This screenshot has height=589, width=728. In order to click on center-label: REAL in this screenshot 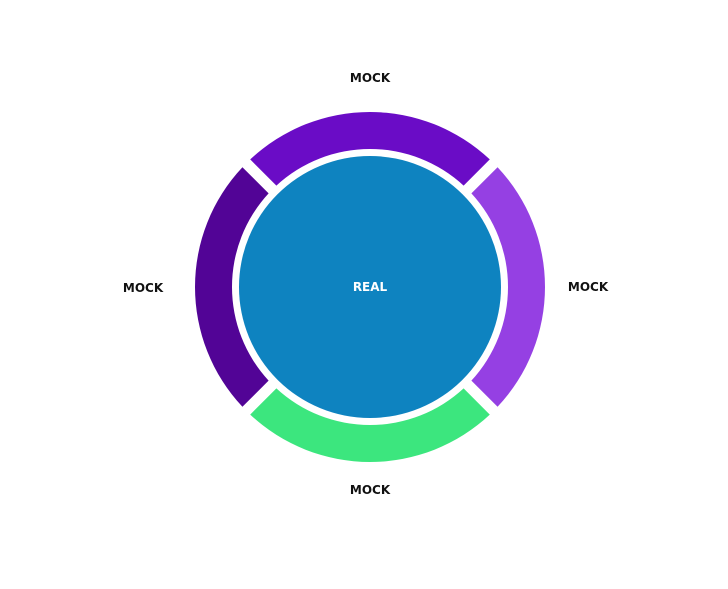, I will do `click(370, 287)`.